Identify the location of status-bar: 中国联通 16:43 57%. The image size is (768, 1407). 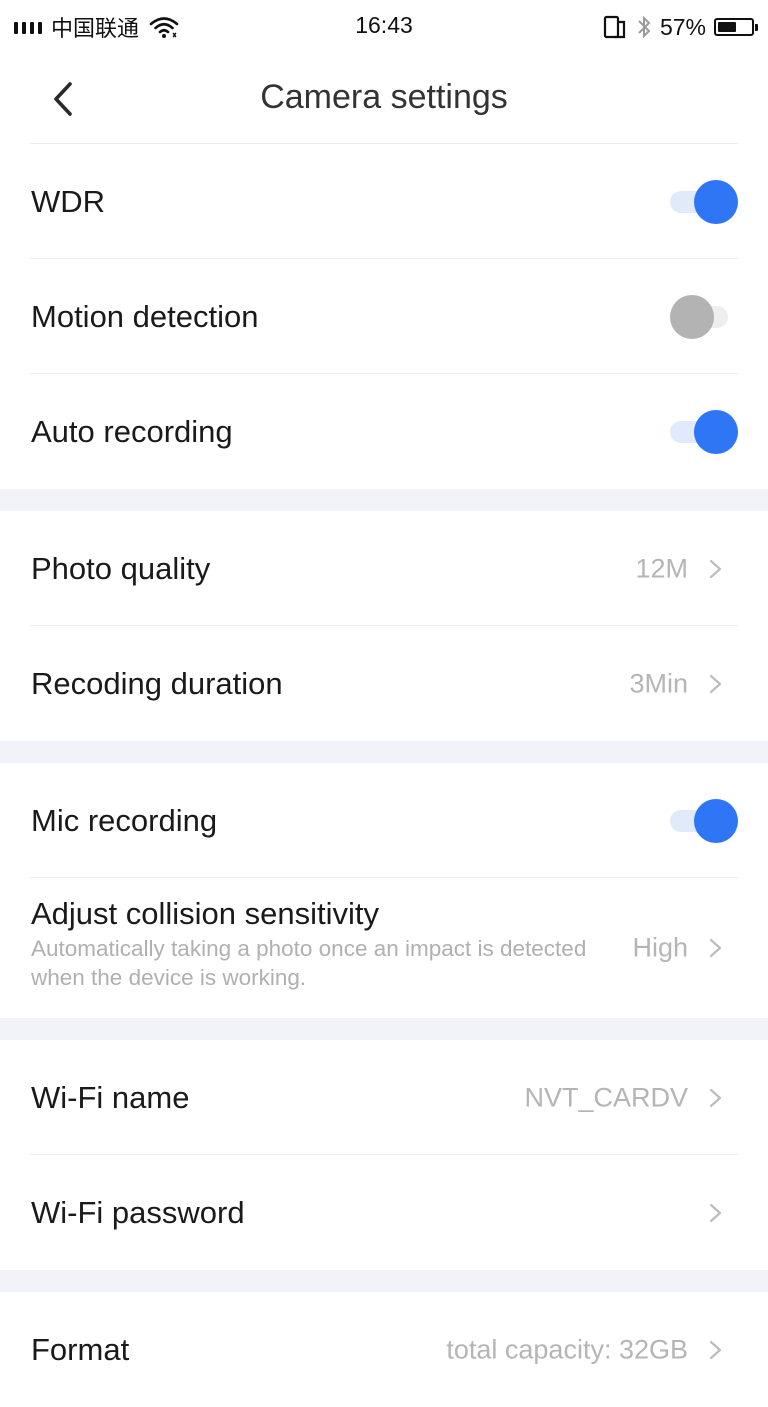
(384, 27).